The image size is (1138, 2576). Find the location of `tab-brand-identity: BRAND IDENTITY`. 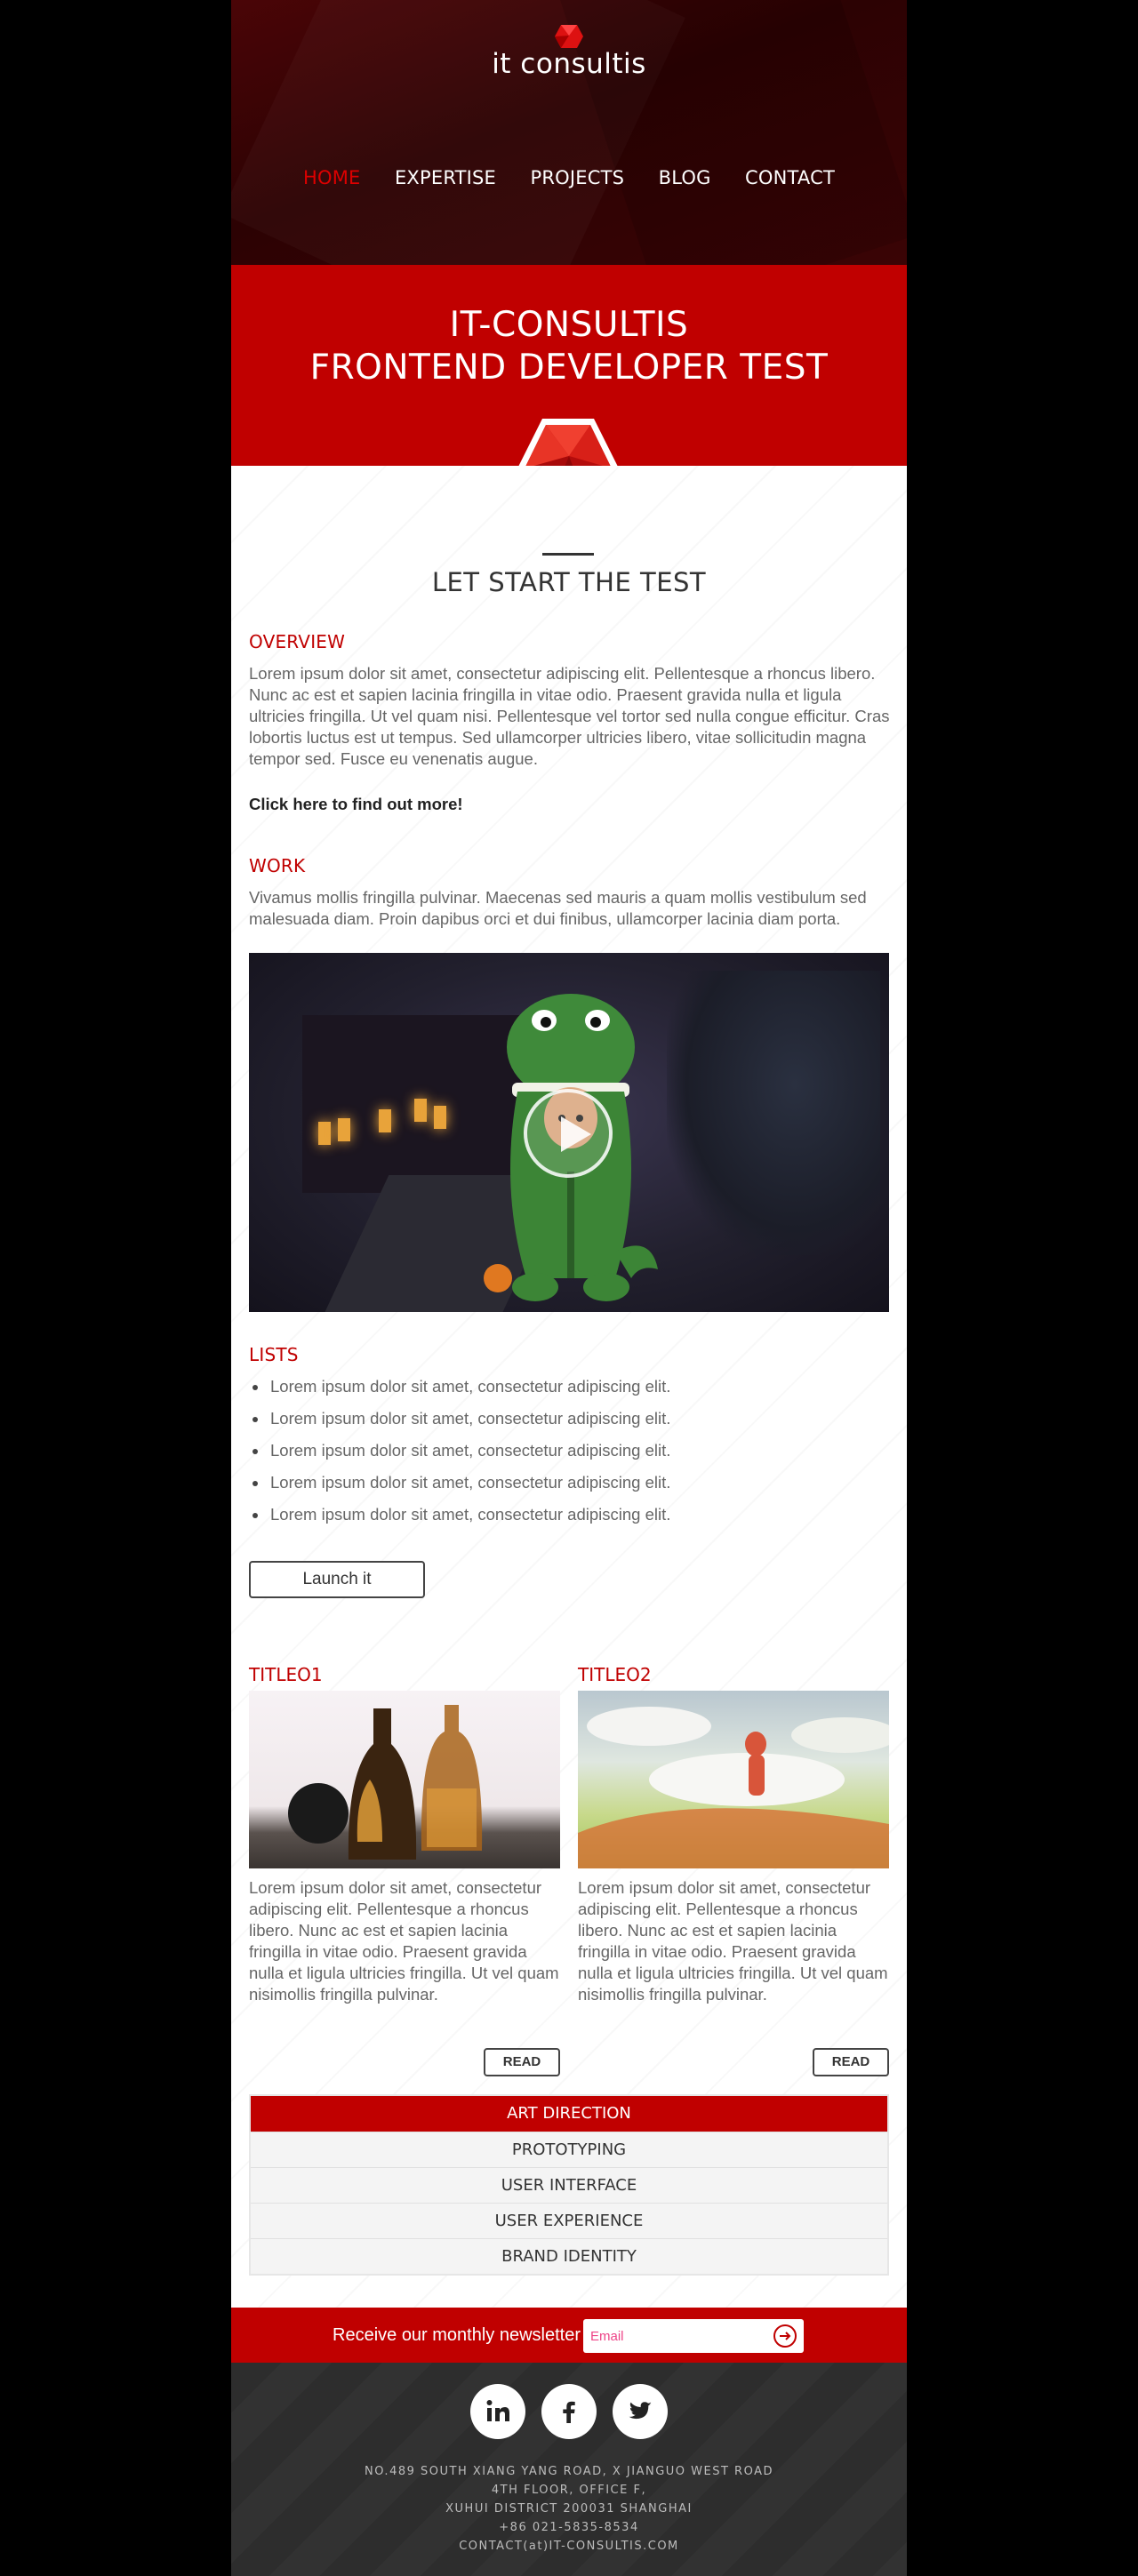

tab-brand-identity: BRAND IDENTITY is located at coordinates (569, 2256).